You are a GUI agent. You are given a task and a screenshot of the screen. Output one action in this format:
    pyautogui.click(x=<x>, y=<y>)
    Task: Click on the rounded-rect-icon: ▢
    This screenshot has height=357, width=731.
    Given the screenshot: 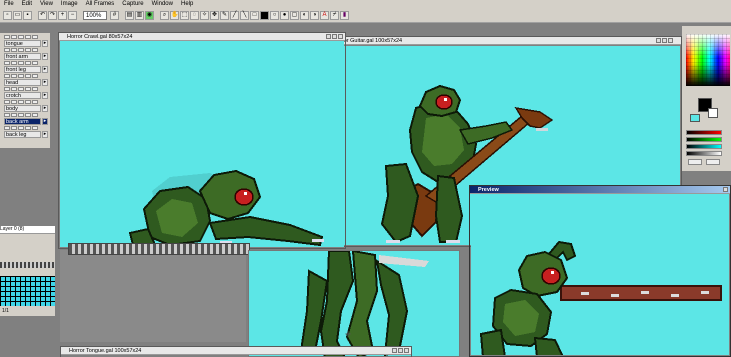 What is the action you would take?
    pyautogui.click(x=294, y=15)
    